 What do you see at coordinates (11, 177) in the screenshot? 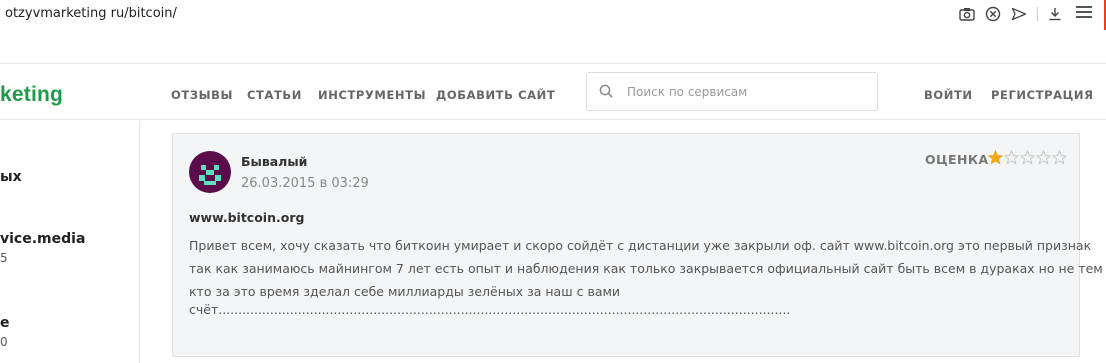
I see `sidebar-item-1: ых` at bounding box center [11, 177].